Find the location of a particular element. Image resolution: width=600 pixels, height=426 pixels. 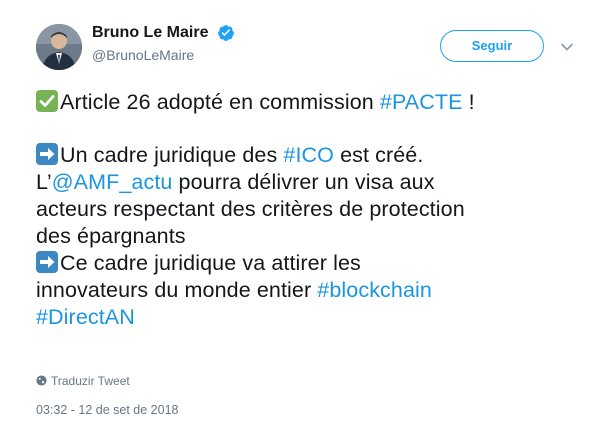

tweet-line: Ce cadre juridique va attirer les is located at coordinates (309, 263).